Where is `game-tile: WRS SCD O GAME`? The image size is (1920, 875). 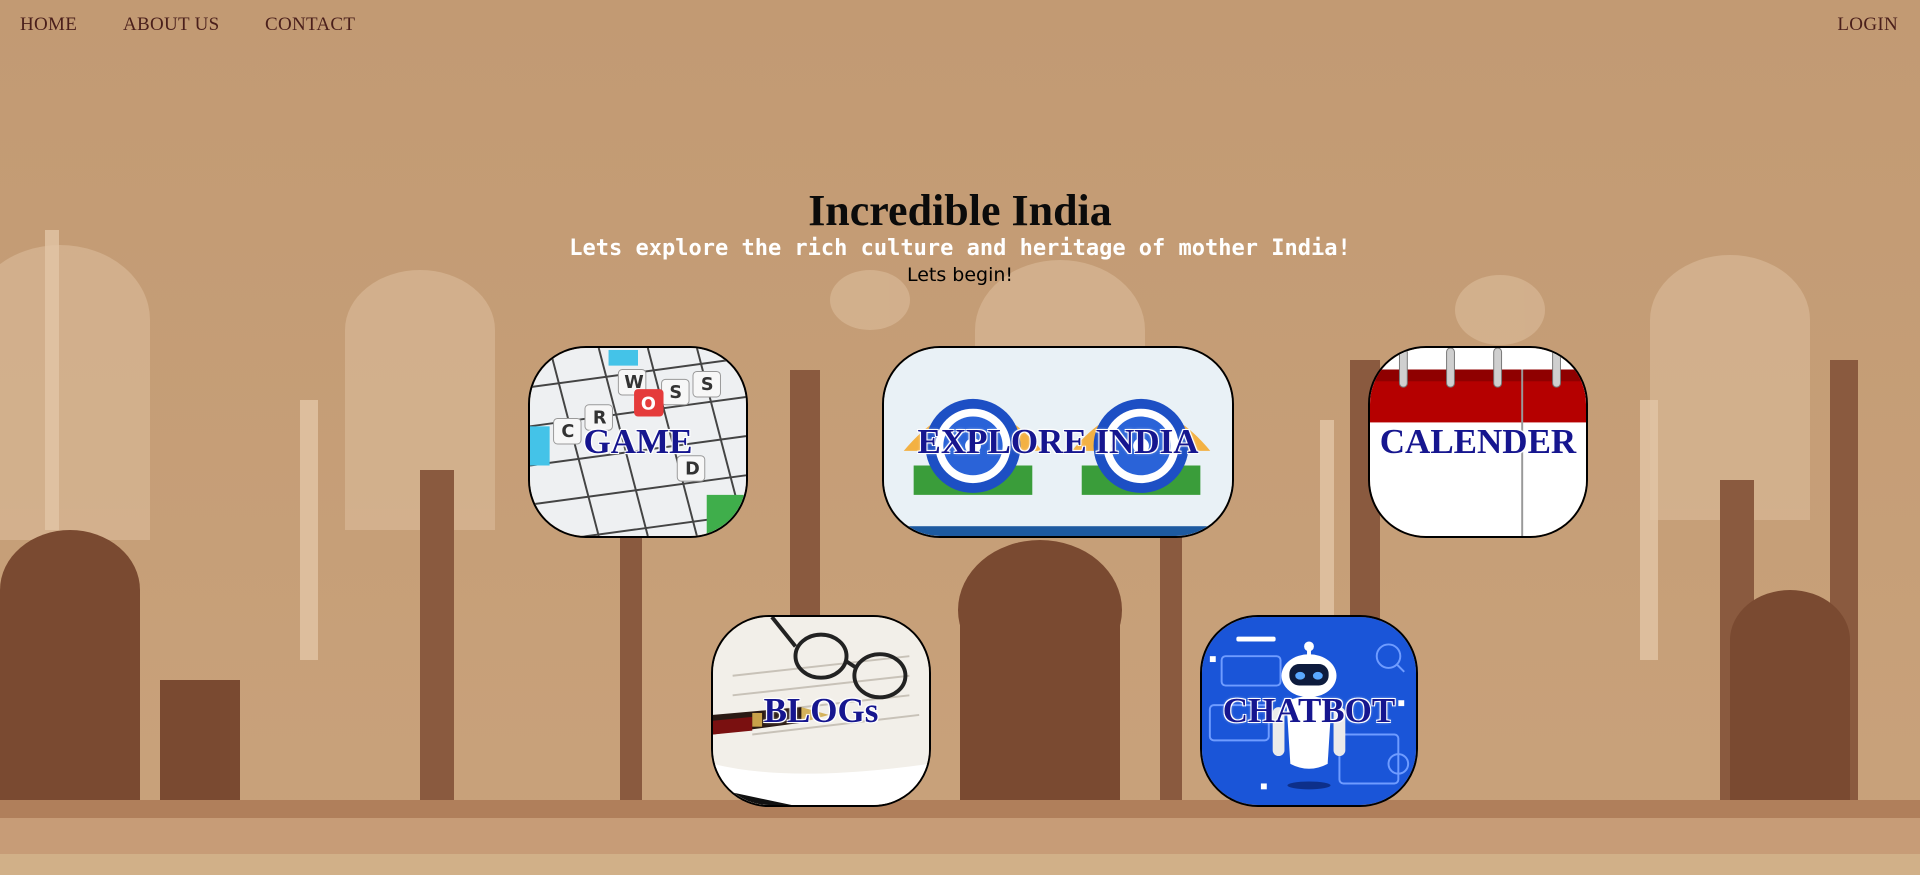 game-tile: WRS SCD O GAME is located at coordinates (638, 442).